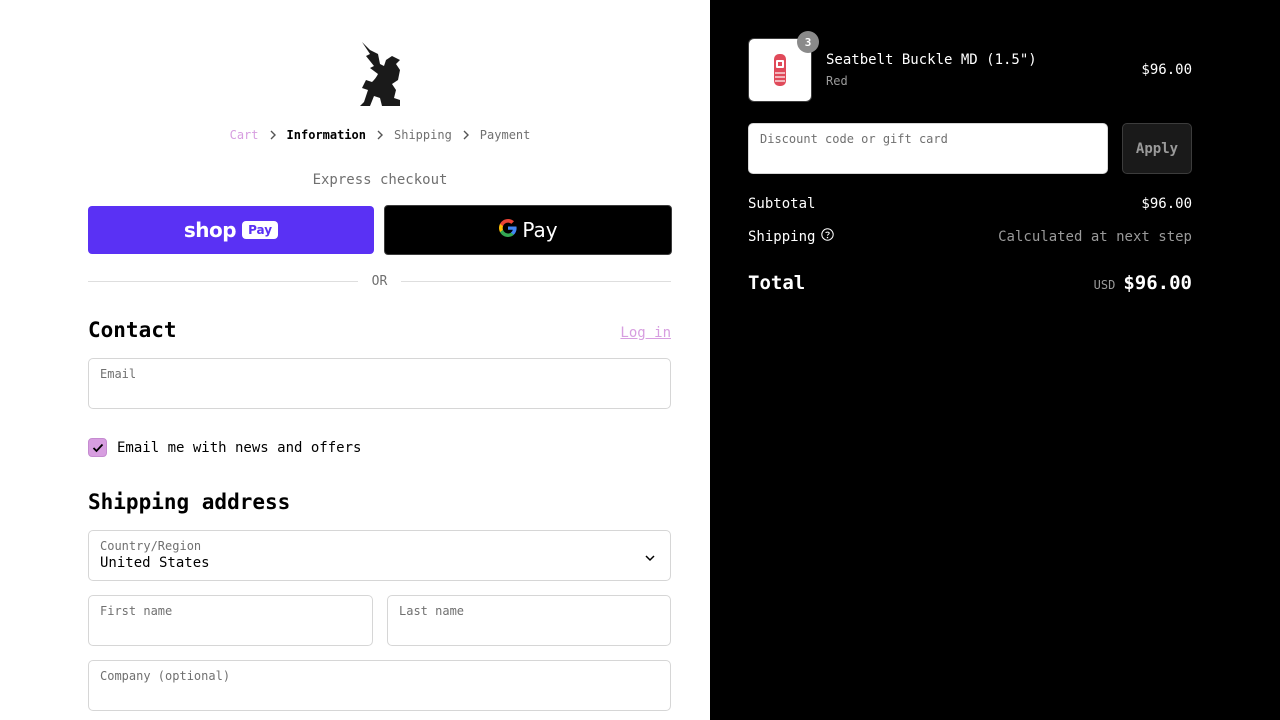  What do you see at coordinates (380, 74) in the screenshot?
I see `griffin-logo` at bounding box center [380, 74].